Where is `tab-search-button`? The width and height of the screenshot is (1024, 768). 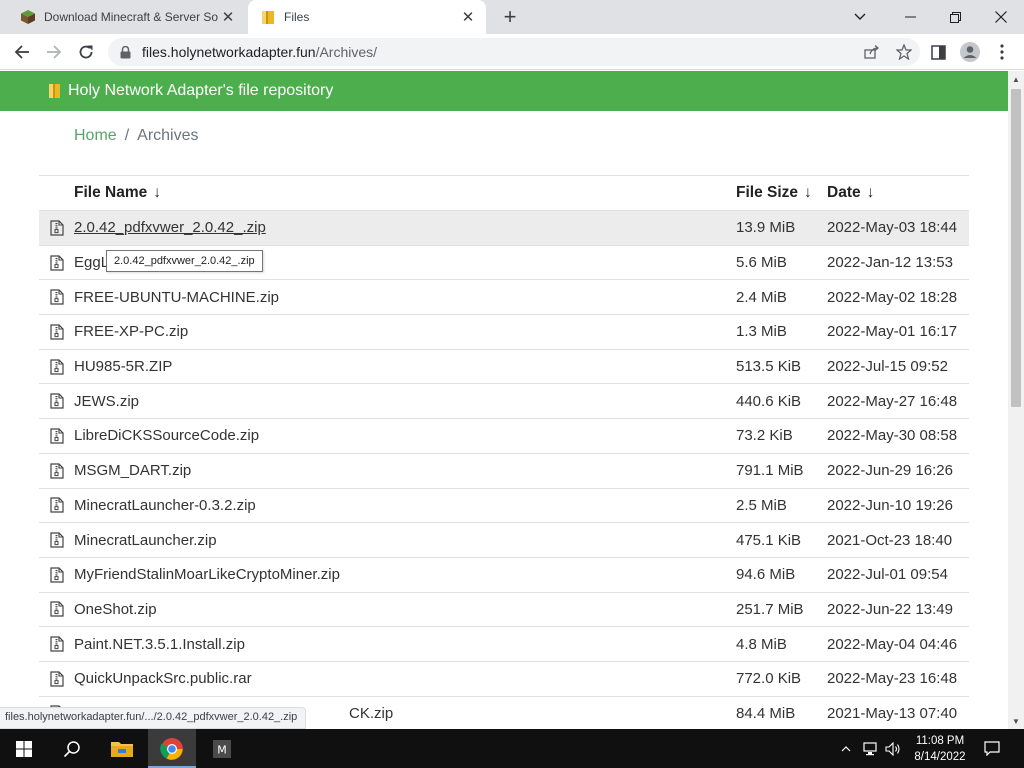 tab-search-button is located at coordinates (860, 17).